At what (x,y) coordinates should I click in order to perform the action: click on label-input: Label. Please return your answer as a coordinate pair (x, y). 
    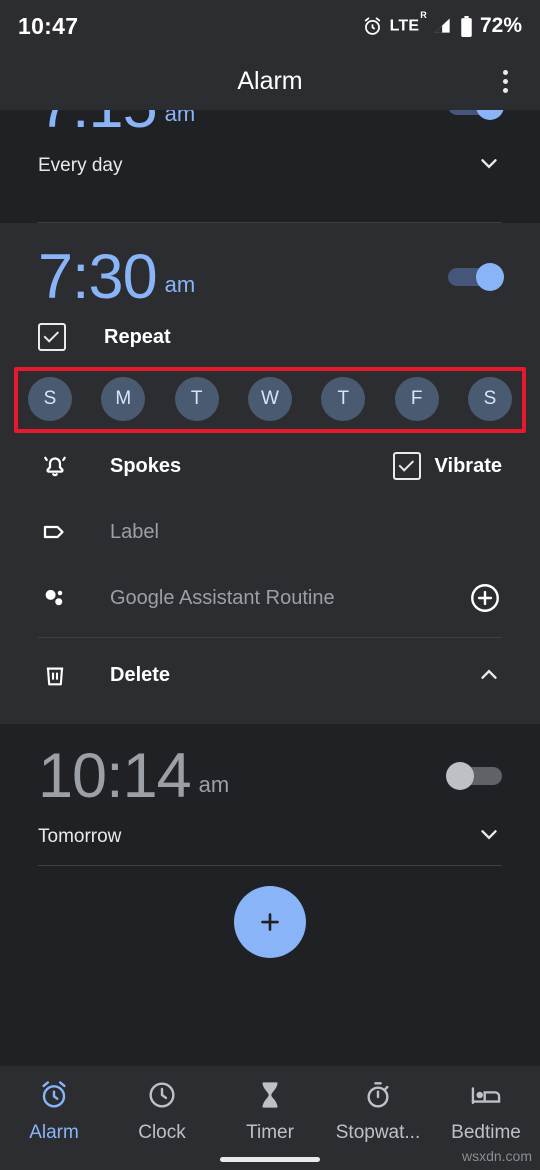
    Looking at the image, I should click on (134, 532).